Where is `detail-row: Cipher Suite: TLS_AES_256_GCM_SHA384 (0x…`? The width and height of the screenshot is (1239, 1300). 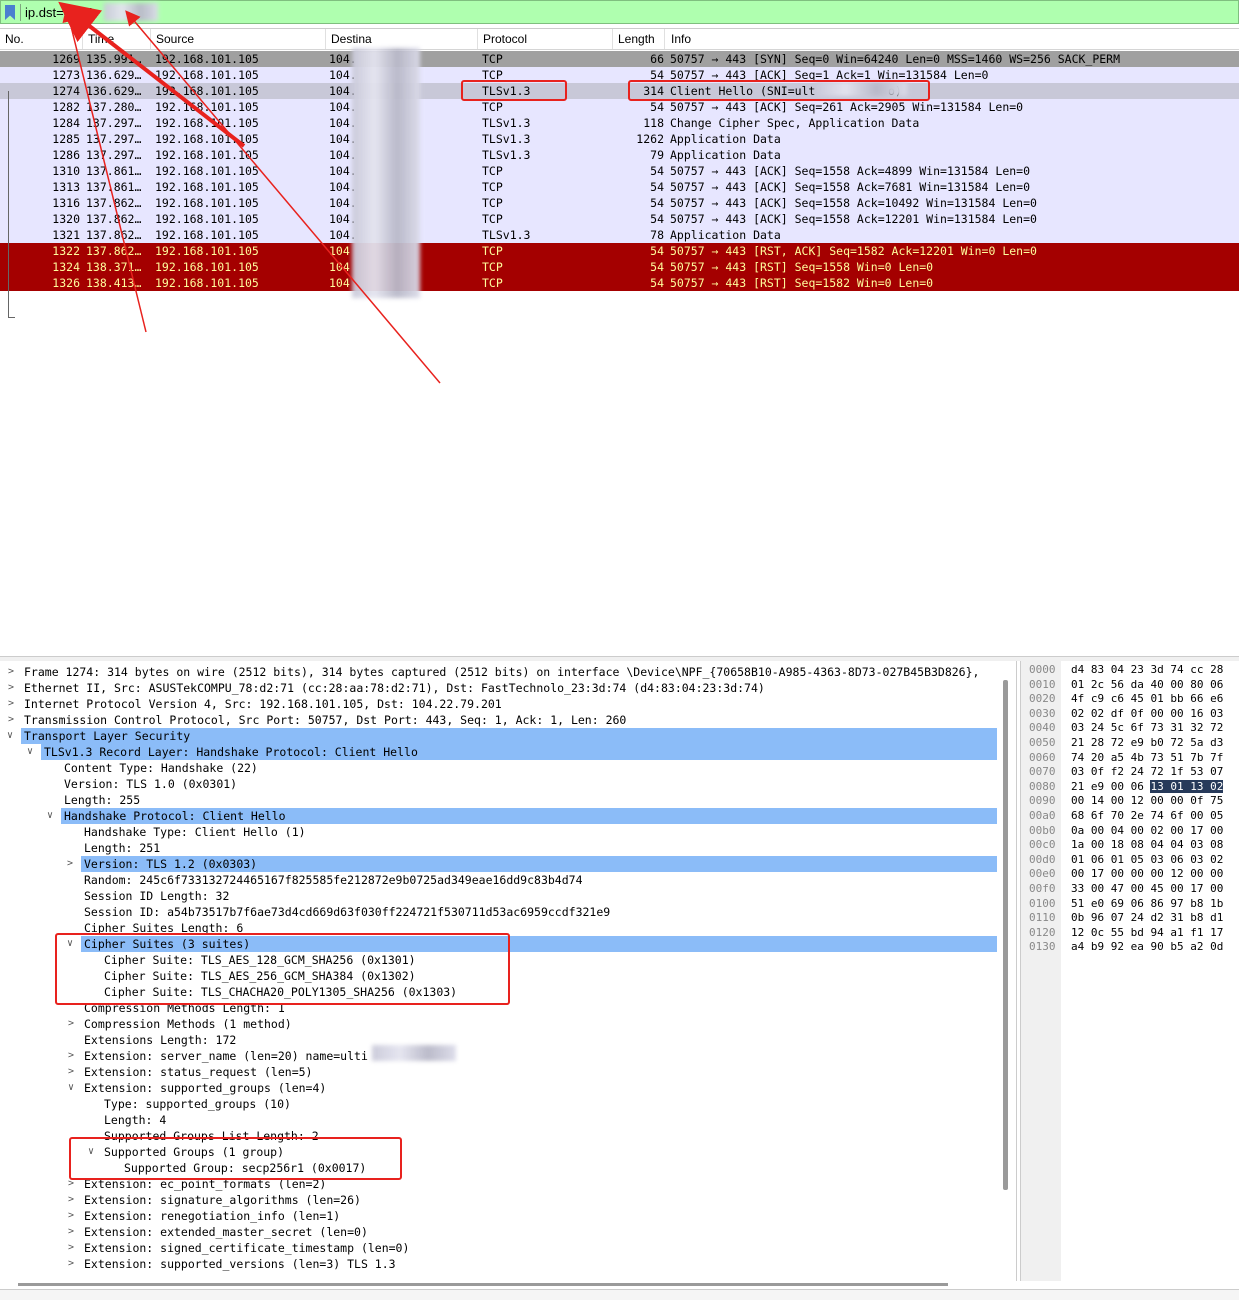
detail-row: Cipher Suite: TLS_AES_256_GCM_SHA384 (0x… is located at coordinates (500, 976).